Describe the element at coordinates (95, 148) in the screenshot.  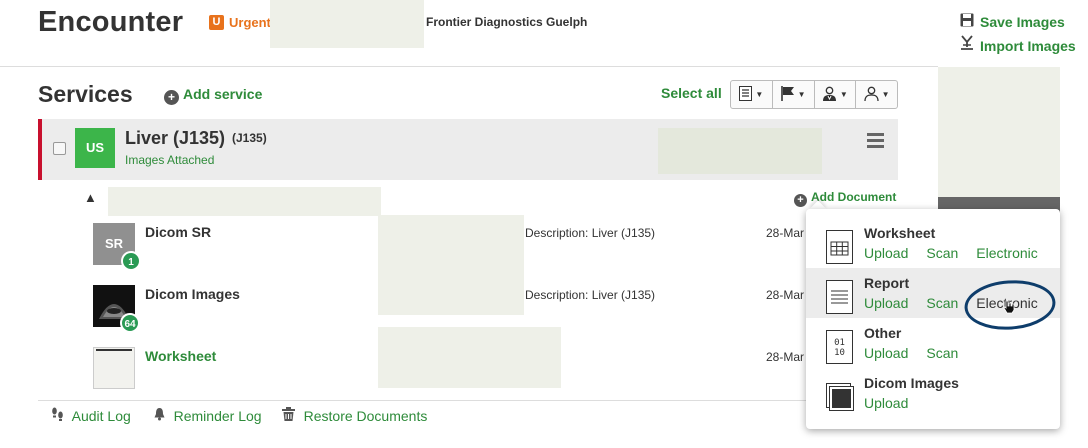
I see `modality-badge: US` at that location.